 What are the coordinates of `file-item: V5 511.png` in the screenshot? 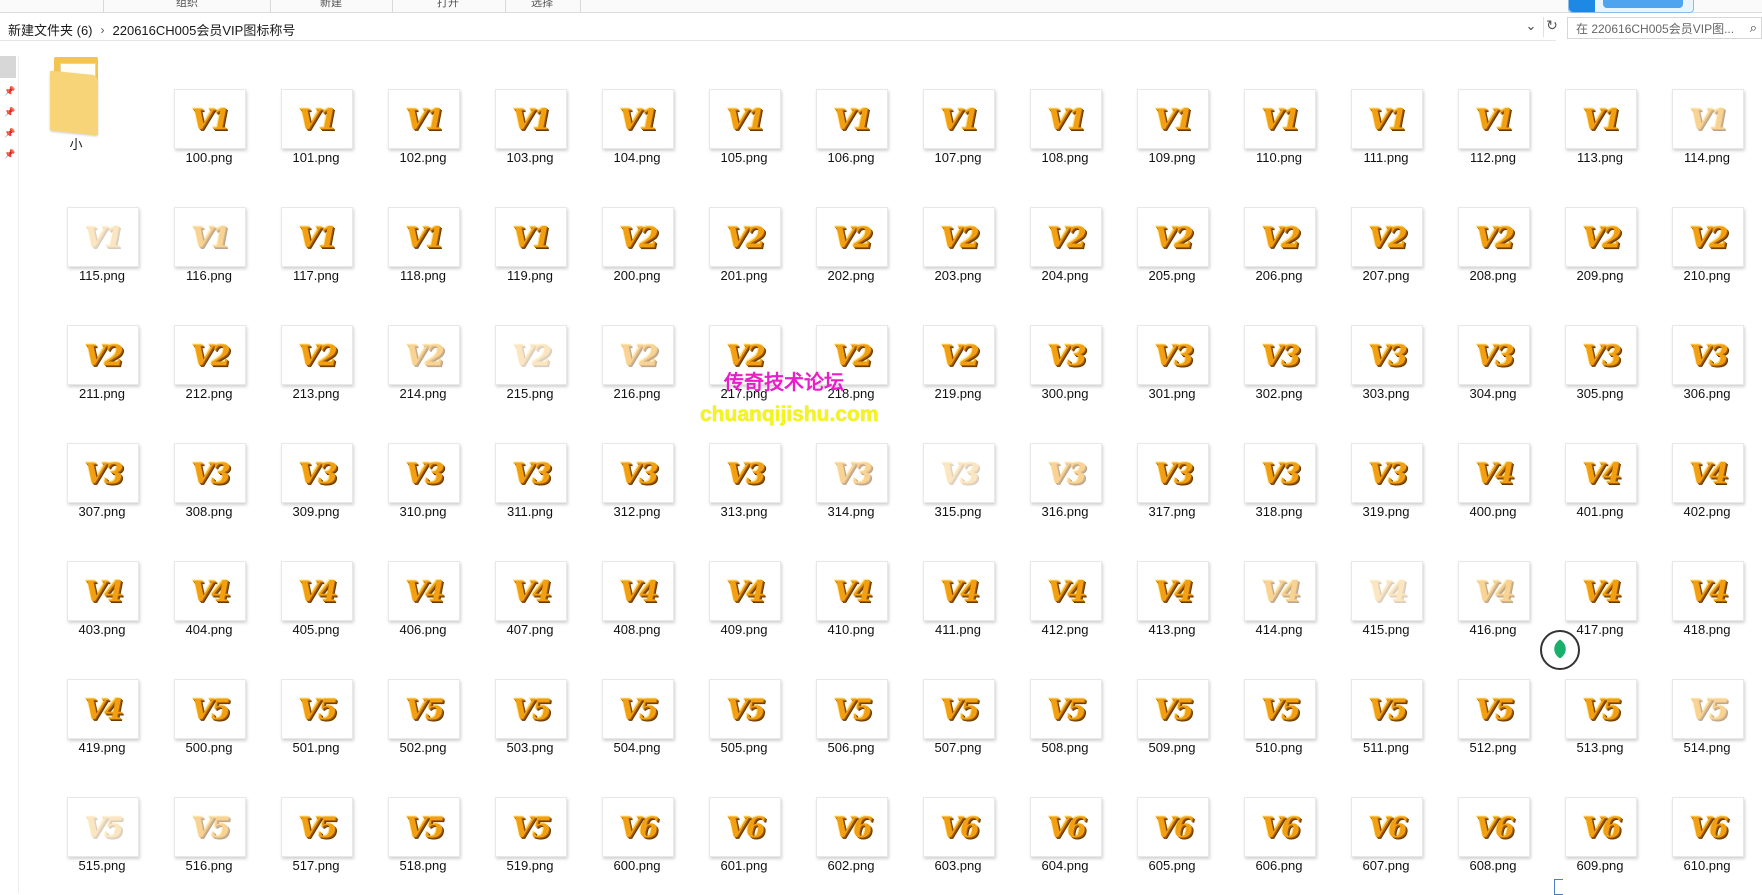 It's located at (1377, 701).